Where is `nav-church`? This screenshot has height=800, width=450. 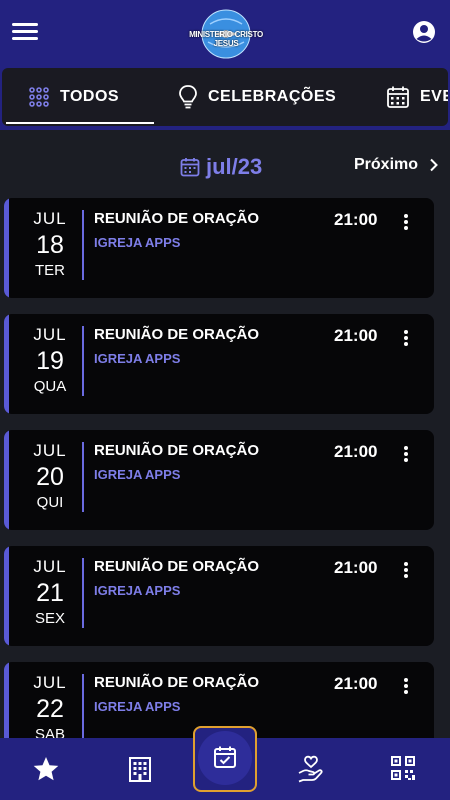 nav-church is located at coordinates (140, 769).